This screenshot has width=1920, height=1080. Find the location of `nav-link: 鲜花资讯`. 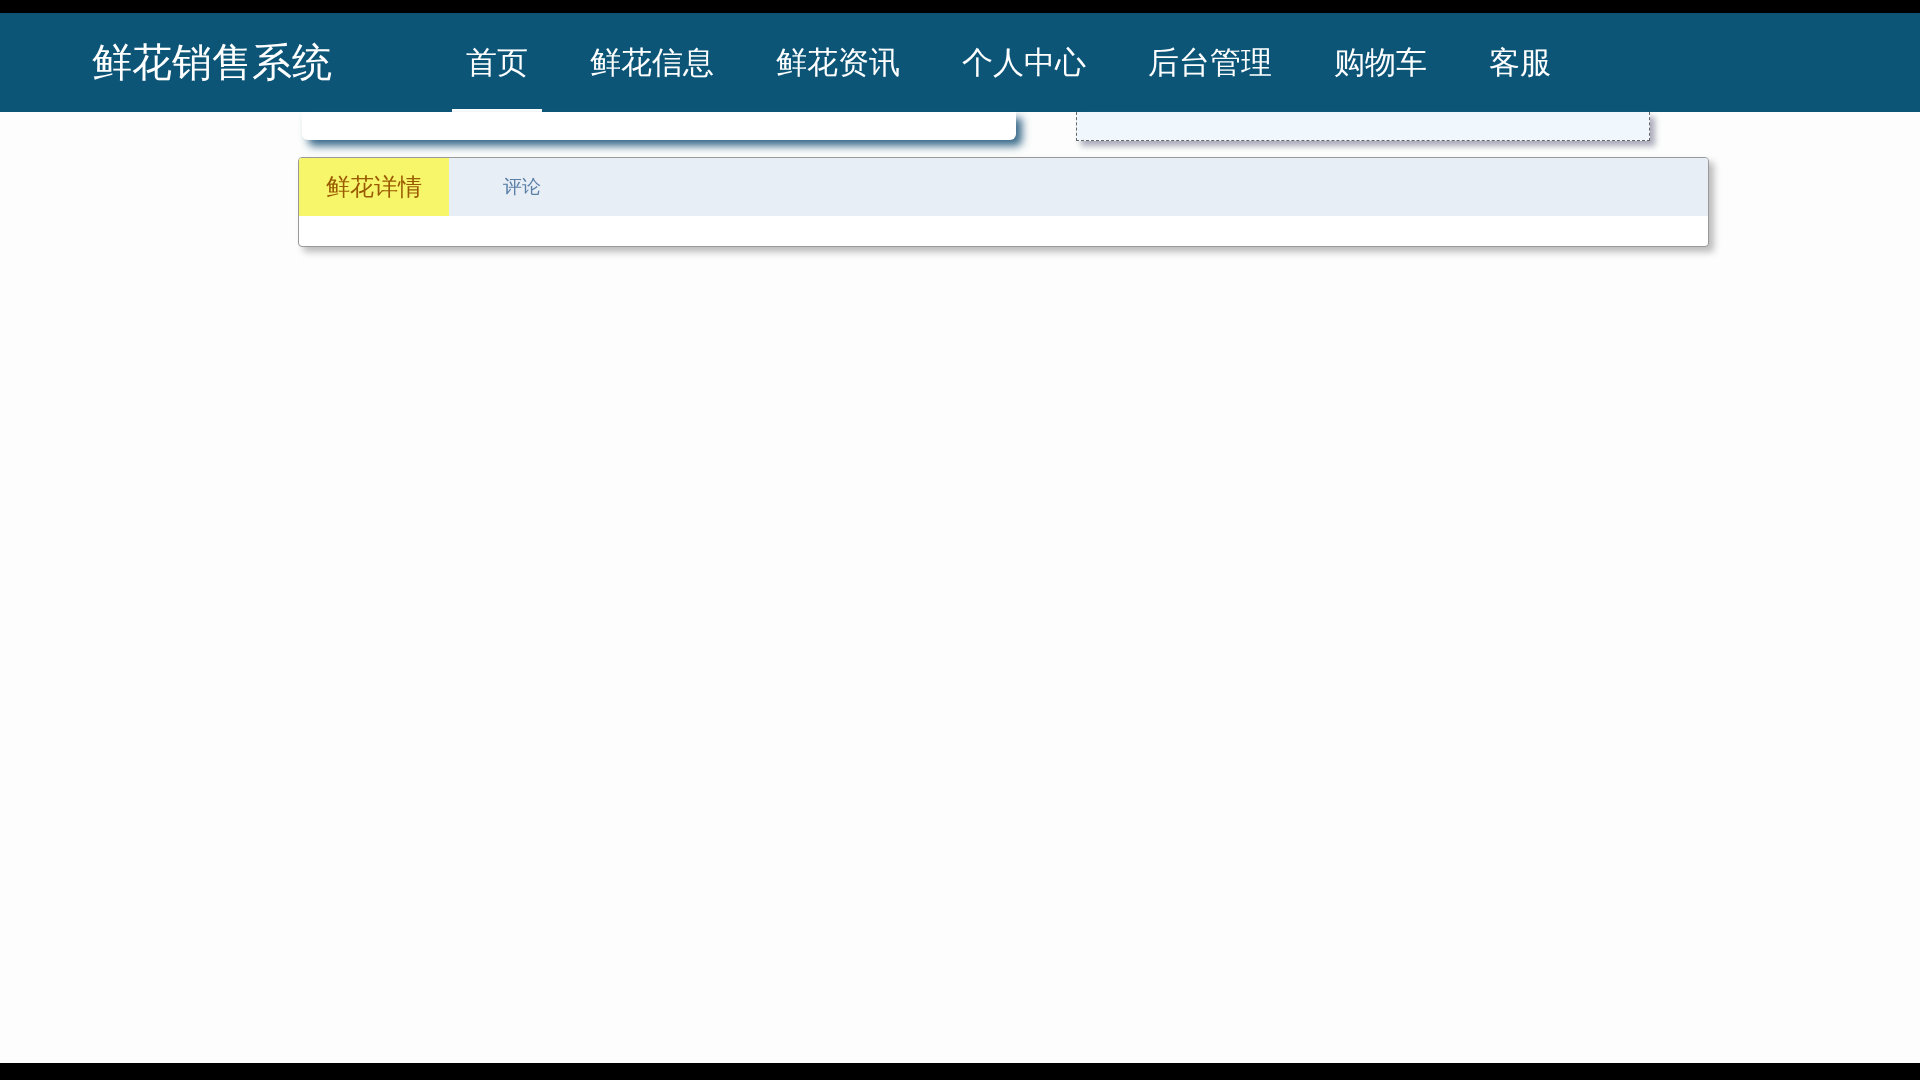

nav-link: 鲜花资讯 is located at coordinates (838, 62).